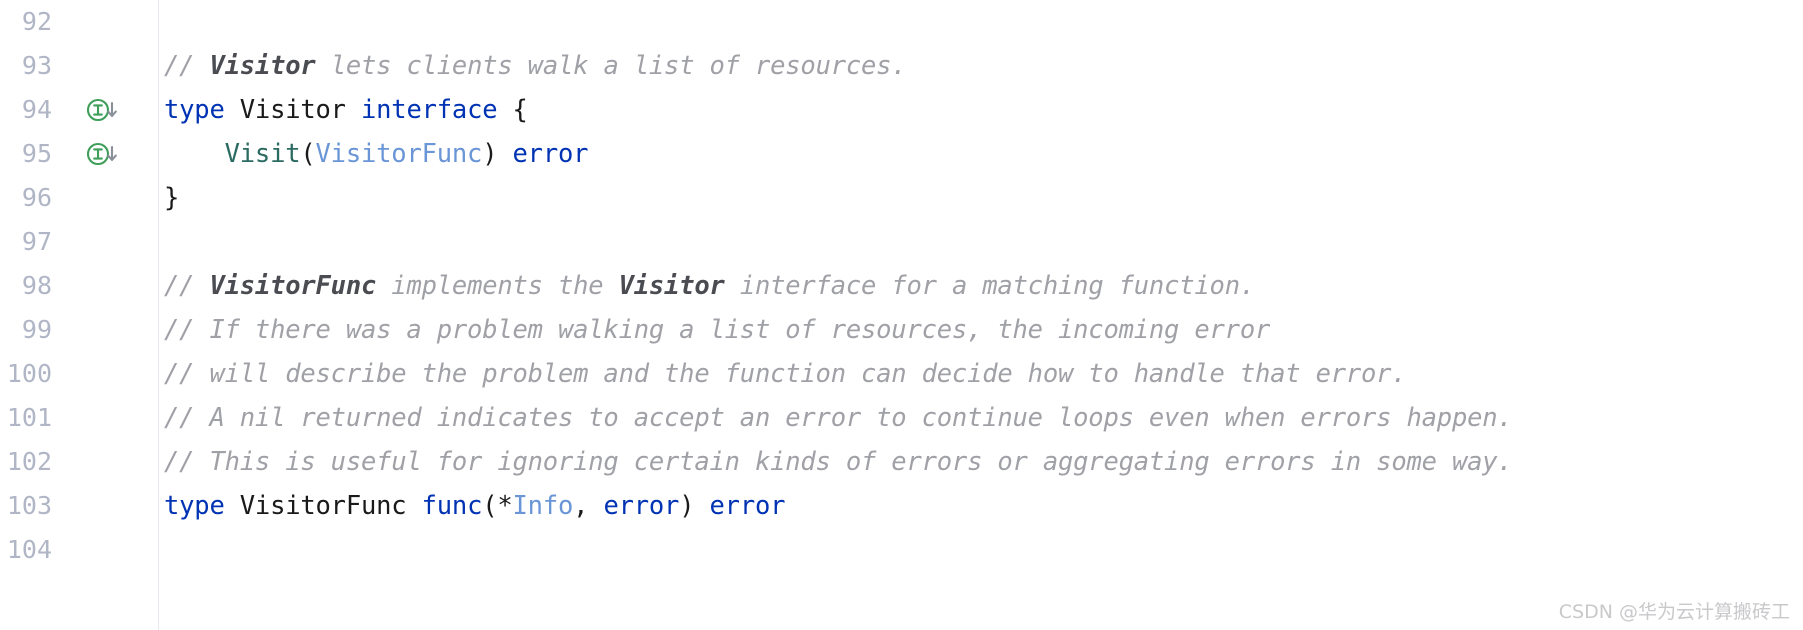 The width and height of the screenshot is (1803, 630). Describe the element at coordinates (505, 506) in the screenshot. I see `code-token: *` at that location.